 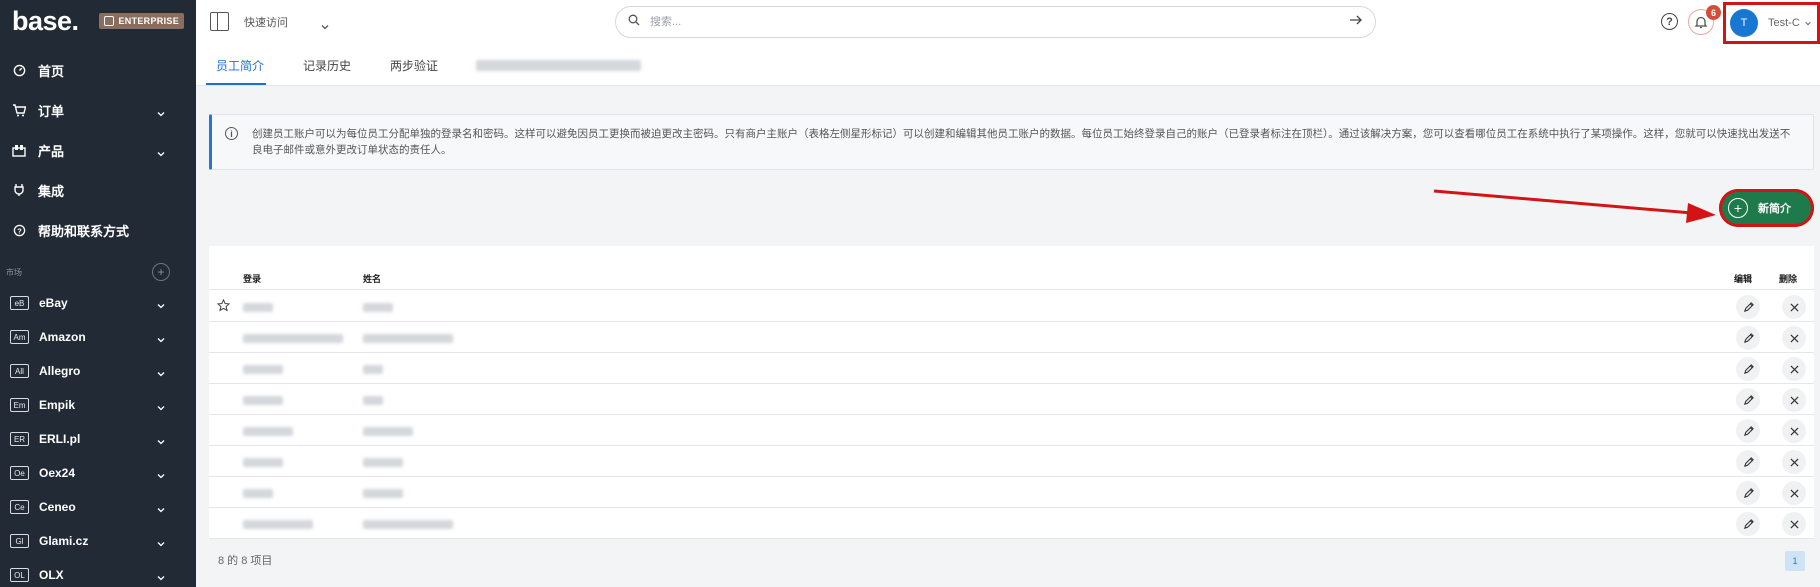 What do you see at coordinates (98, 507) in the screenshot?
I see `sidebar-item-ceneo: Ce Ceneo` at bounding box center [98, 507].